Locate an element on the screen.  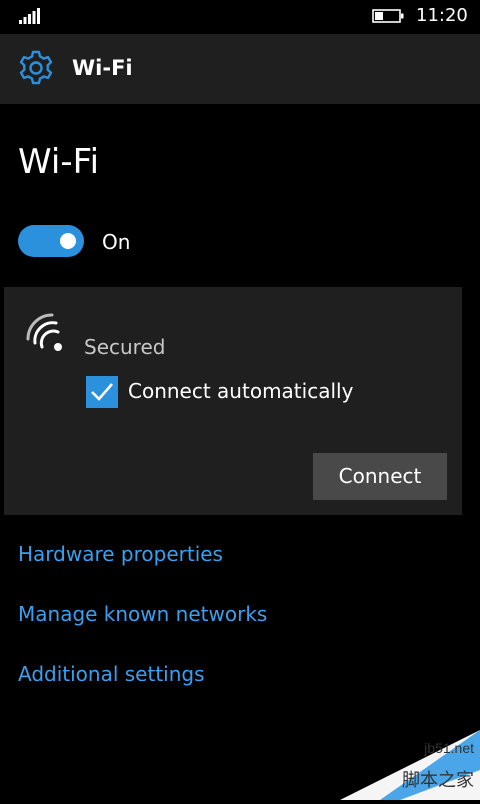
connect-button: Connect is located at coordinates (380, 476).